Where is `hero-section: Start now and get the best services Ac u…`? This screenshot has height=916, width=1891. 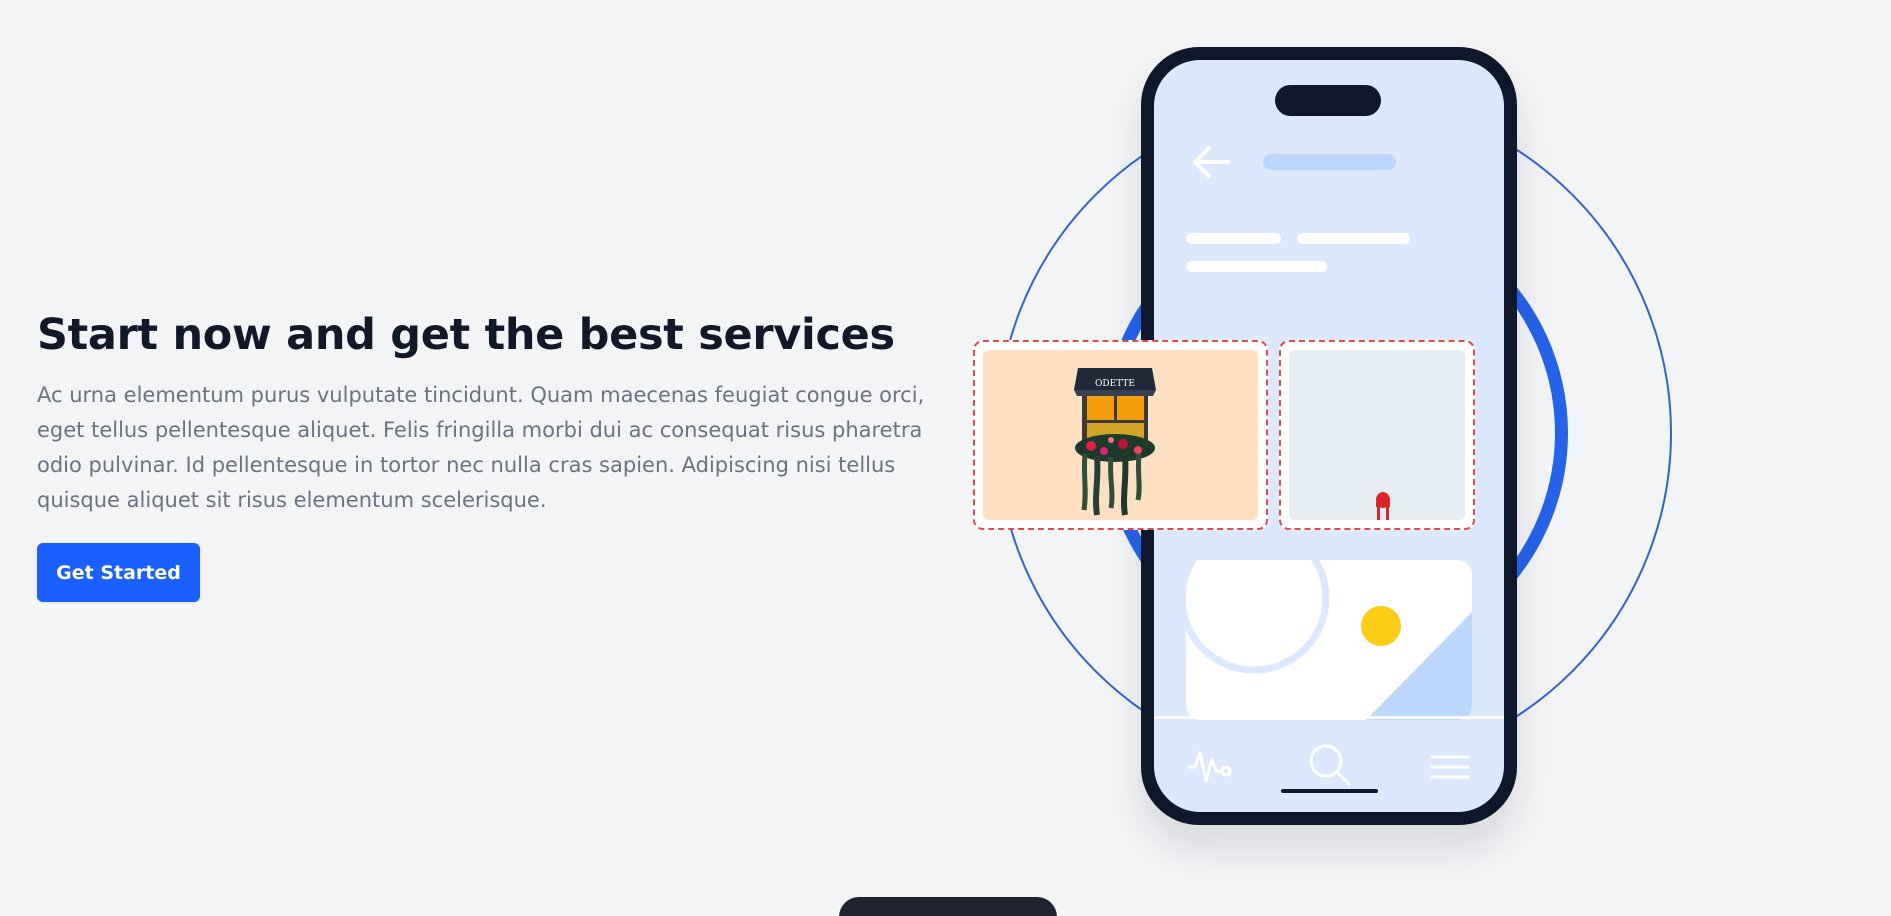
hero-section: Start now and get the best services Ac u… is located at coordinates (482, 412).